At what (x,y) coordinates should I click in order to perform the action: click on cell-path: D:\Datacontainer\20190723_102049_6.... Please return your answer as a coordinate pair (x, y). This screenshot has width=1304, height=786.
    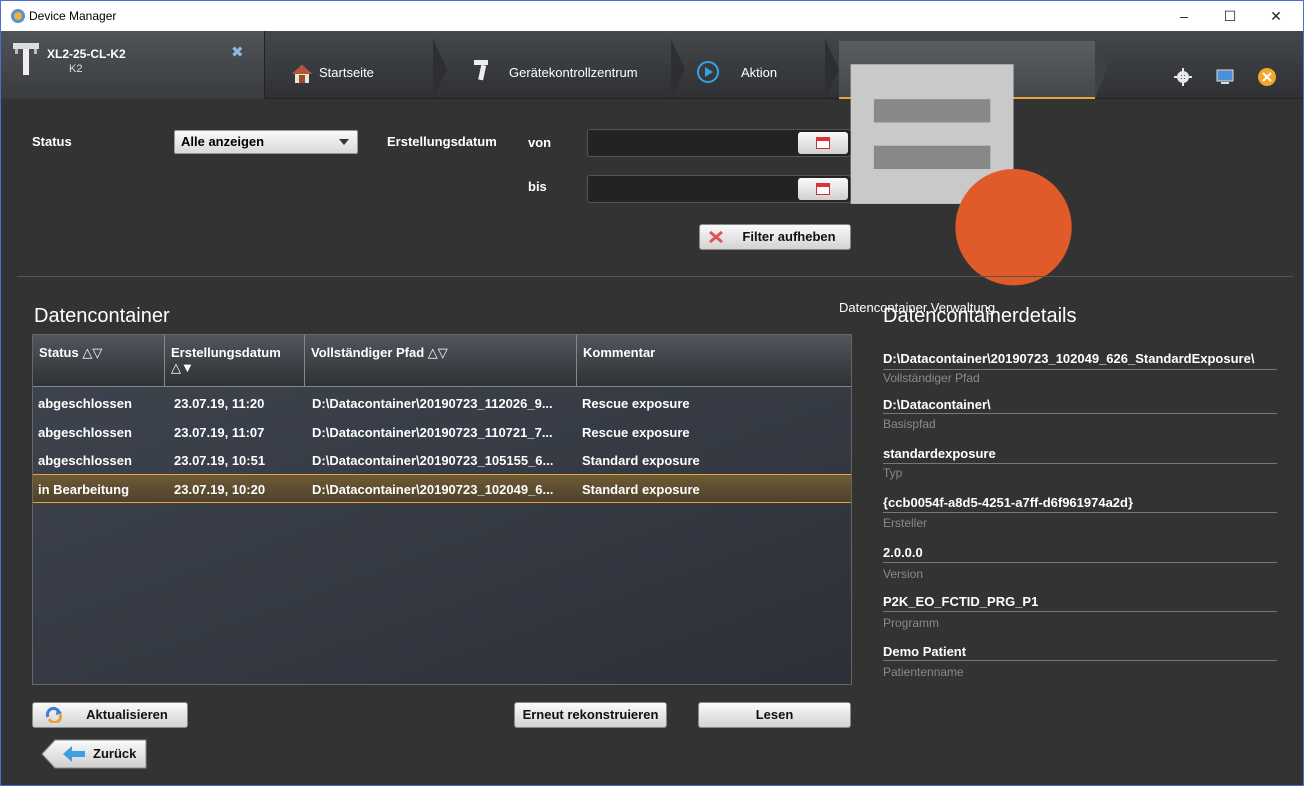
    Looking at the image, I should click on (433, 489).